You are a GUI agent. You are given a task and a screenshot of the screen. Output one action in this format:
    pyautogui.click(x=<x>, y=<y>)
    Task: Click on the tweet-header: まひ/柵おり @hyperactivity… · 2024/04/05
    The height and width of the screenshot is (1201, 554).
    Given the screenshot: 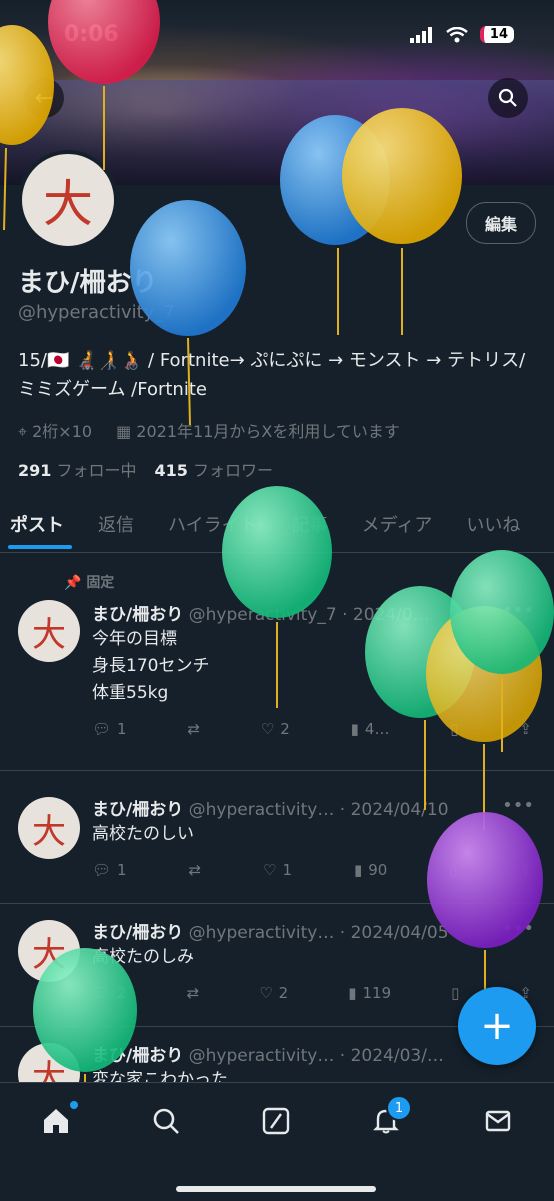 What is the action you would take?
    pyautogui.click(x=312, y=930)
    